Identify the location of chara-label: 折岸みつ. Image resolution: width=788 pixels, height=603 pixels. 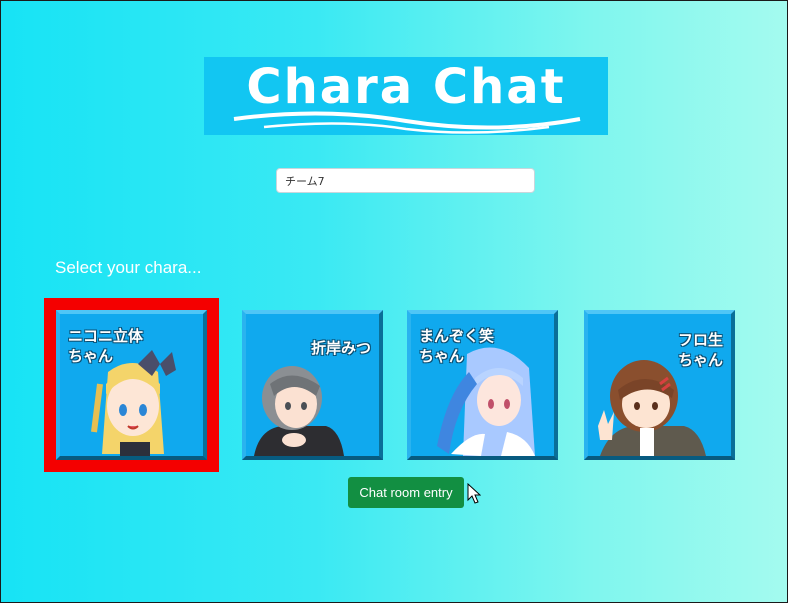
(340, 348).